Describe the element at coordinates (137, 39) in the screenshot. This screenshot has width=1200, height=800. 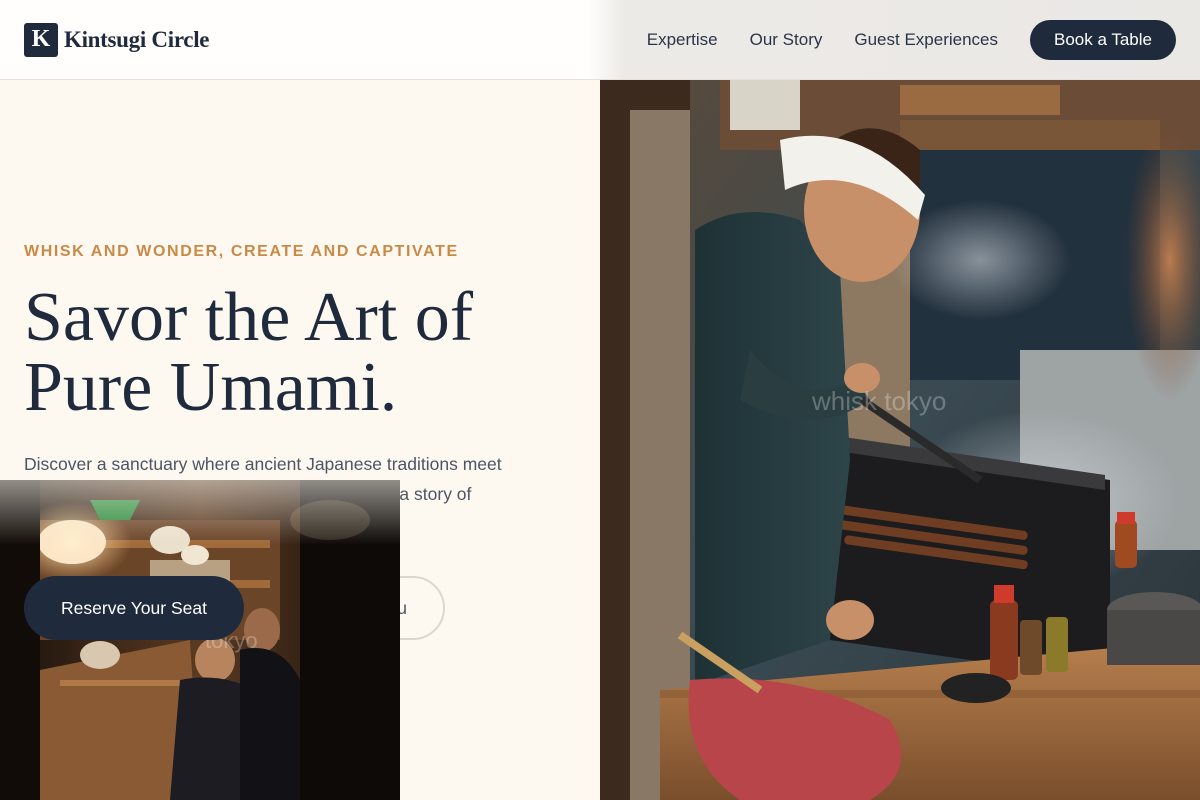
I see `brand-name: Kintsugi Circle` at that location.